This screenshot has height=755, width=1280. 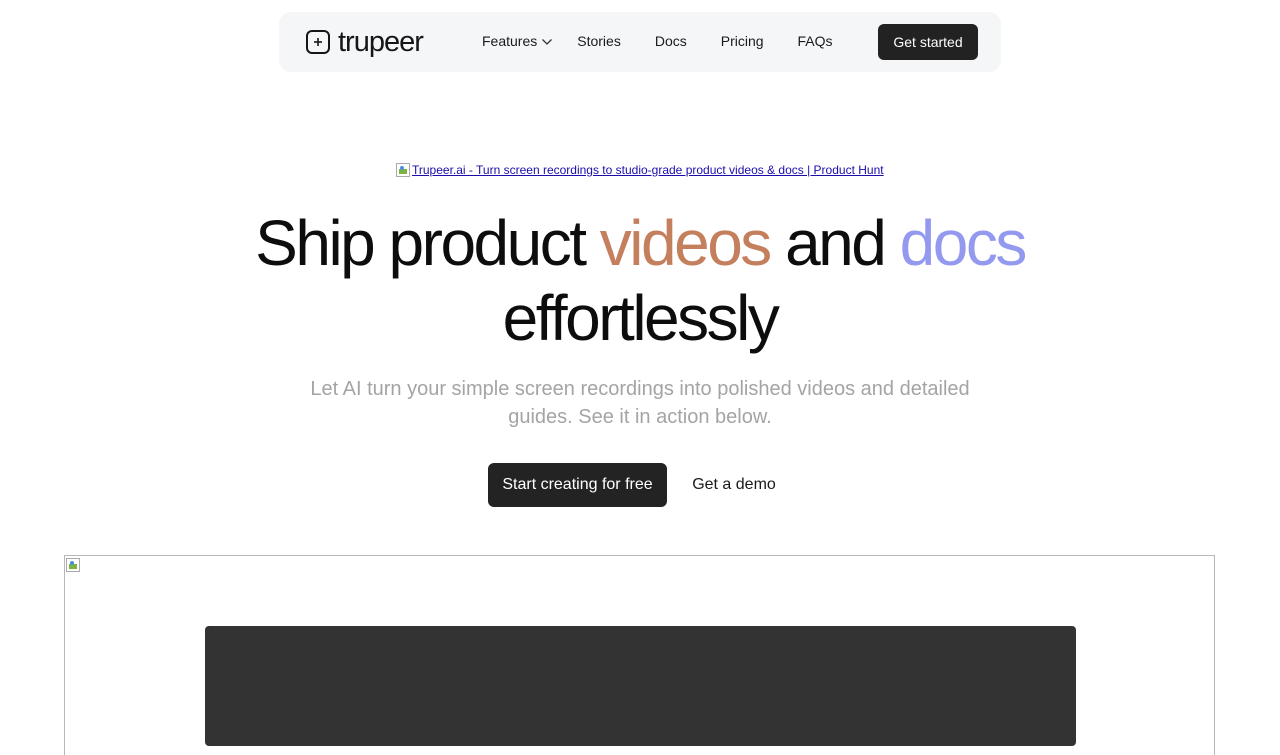 What do you see at coordinates (928, 42) in the screenshot?
I see `get-started-button: Get started` at bounding box center [928, 42].